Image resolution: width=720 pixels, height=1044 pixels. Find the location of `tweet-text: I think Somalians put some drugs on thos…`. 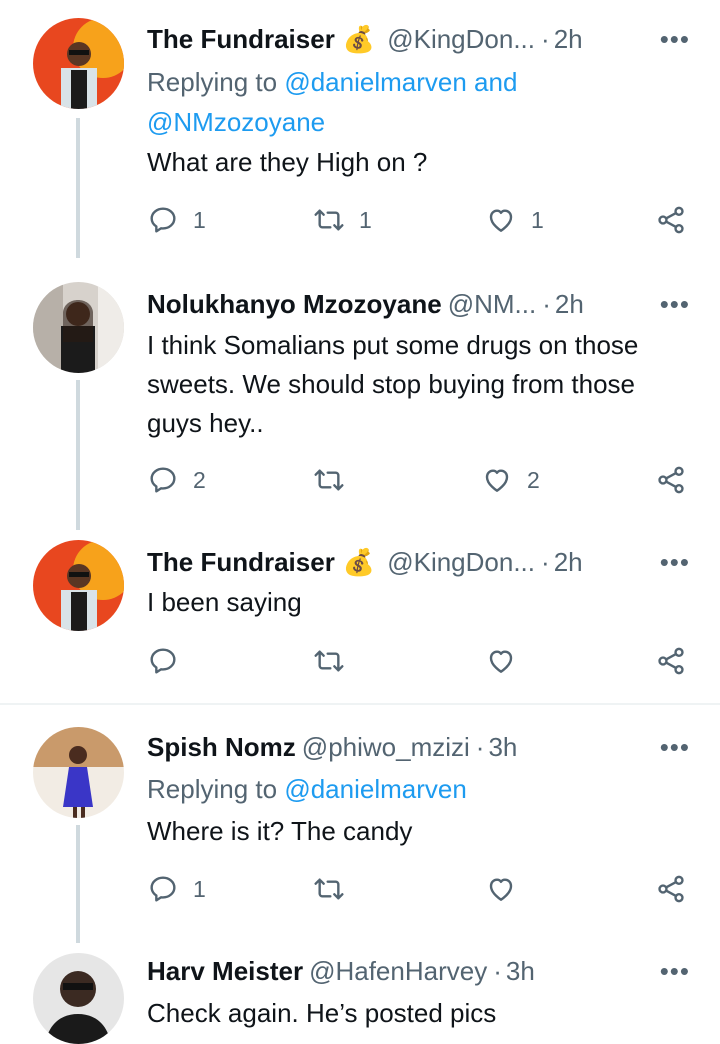

tweet-text: I think Somalians put some drugs on thos… is located at coordinates (393, 384).